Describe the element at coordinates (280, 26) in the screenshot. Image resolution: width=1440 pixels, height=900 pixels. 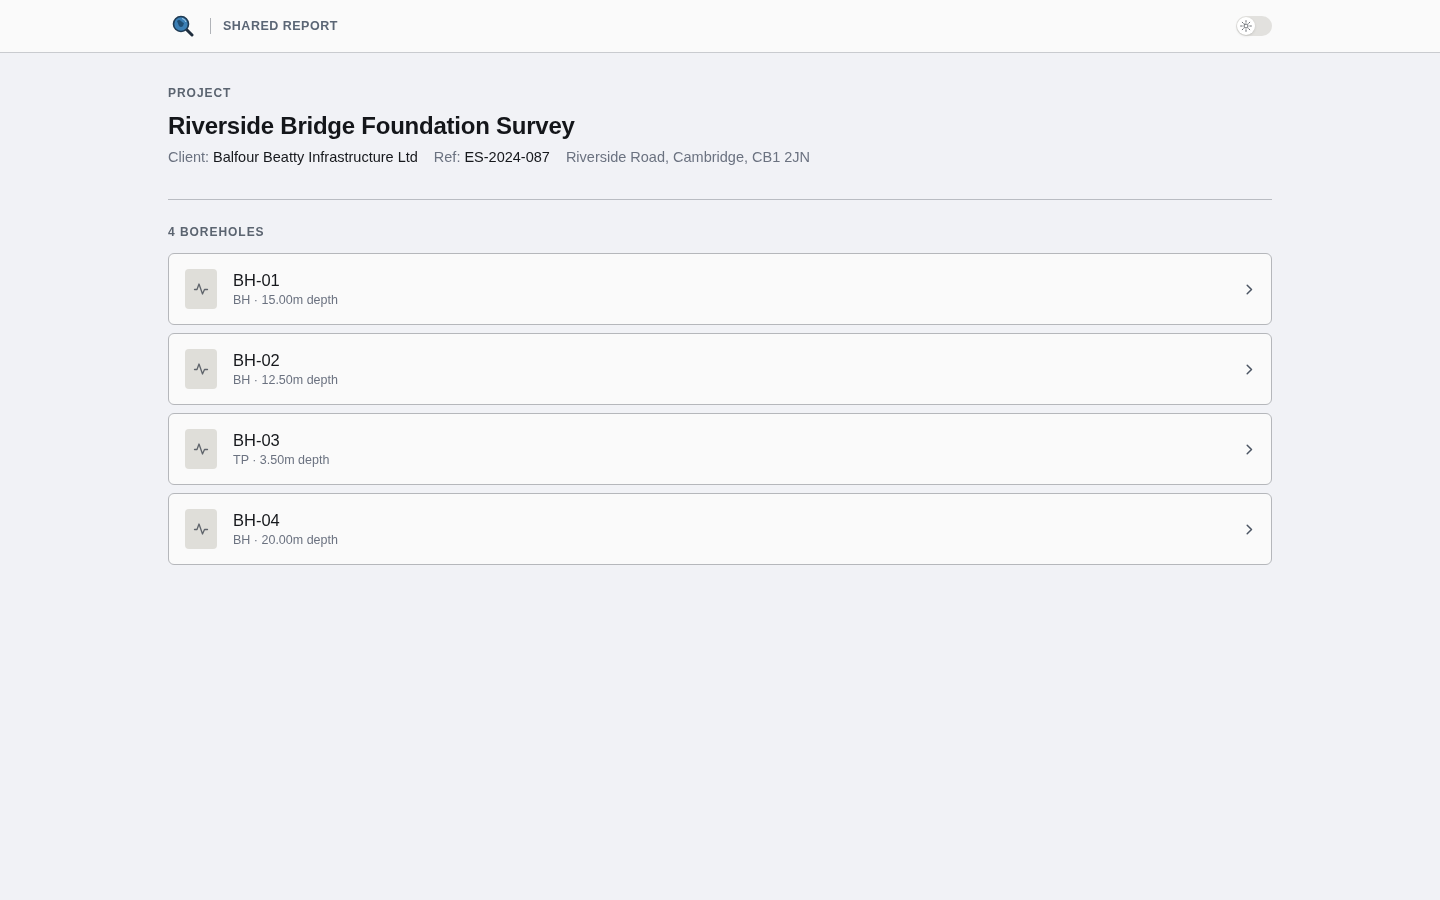
I see `report-label: SHARED REPORT` at that location.